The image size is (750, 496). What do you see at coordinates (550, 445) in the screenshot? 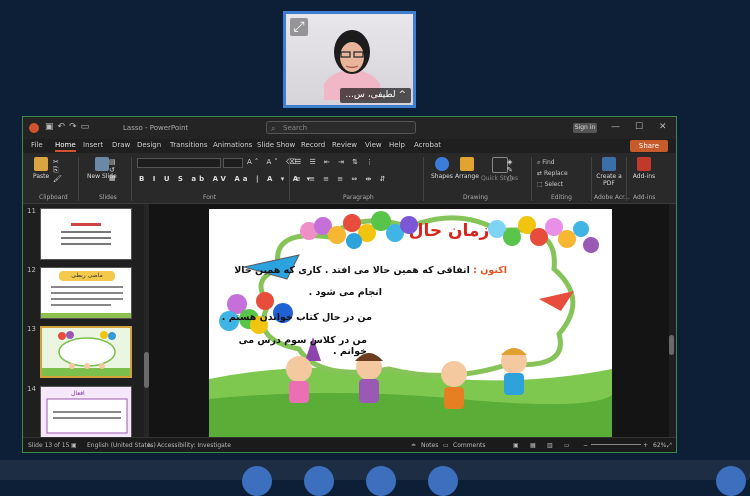
I see `reading-view-icon: ▥` at bounding box center [550, 445].